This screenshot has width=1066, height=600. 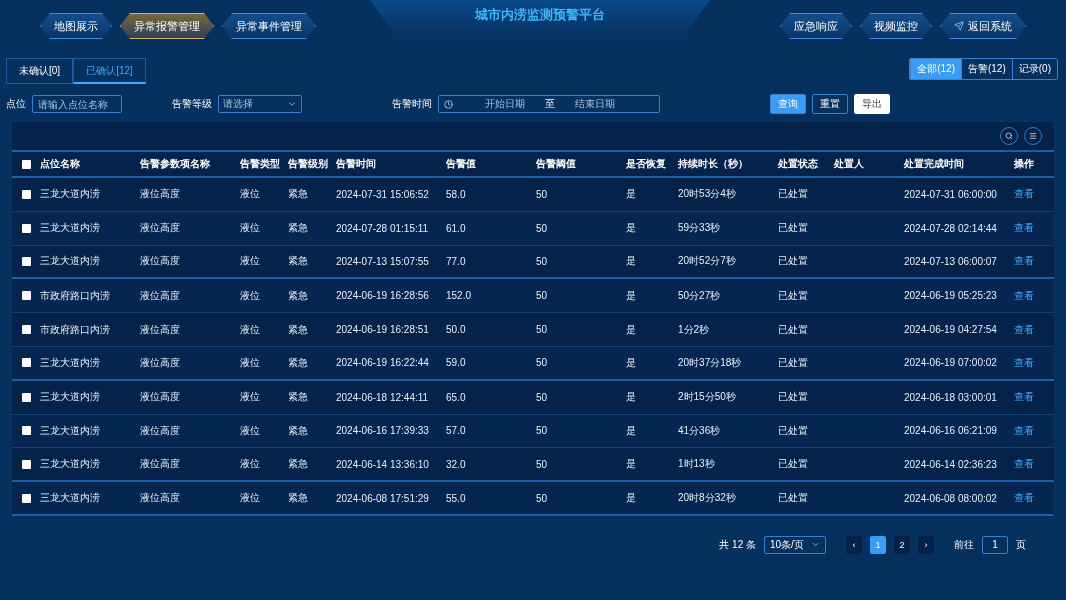 What do you see at coordinates (456, 397) in the screenshot?
I see `table-cell-text: 65.0` at bounding box center [456, 397].